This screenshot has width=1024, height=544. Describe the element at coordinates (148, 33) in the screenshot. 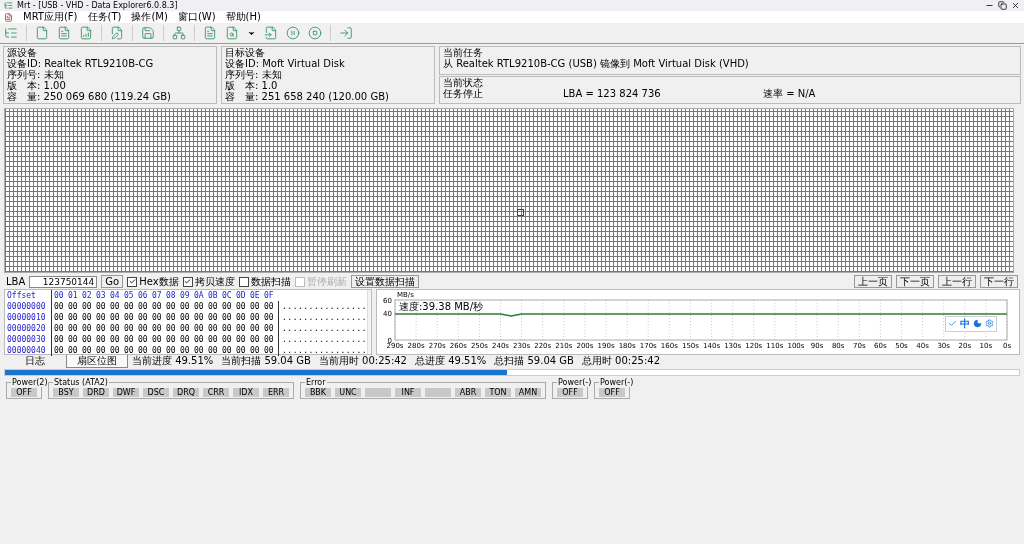

I see `save-icon` at that location.